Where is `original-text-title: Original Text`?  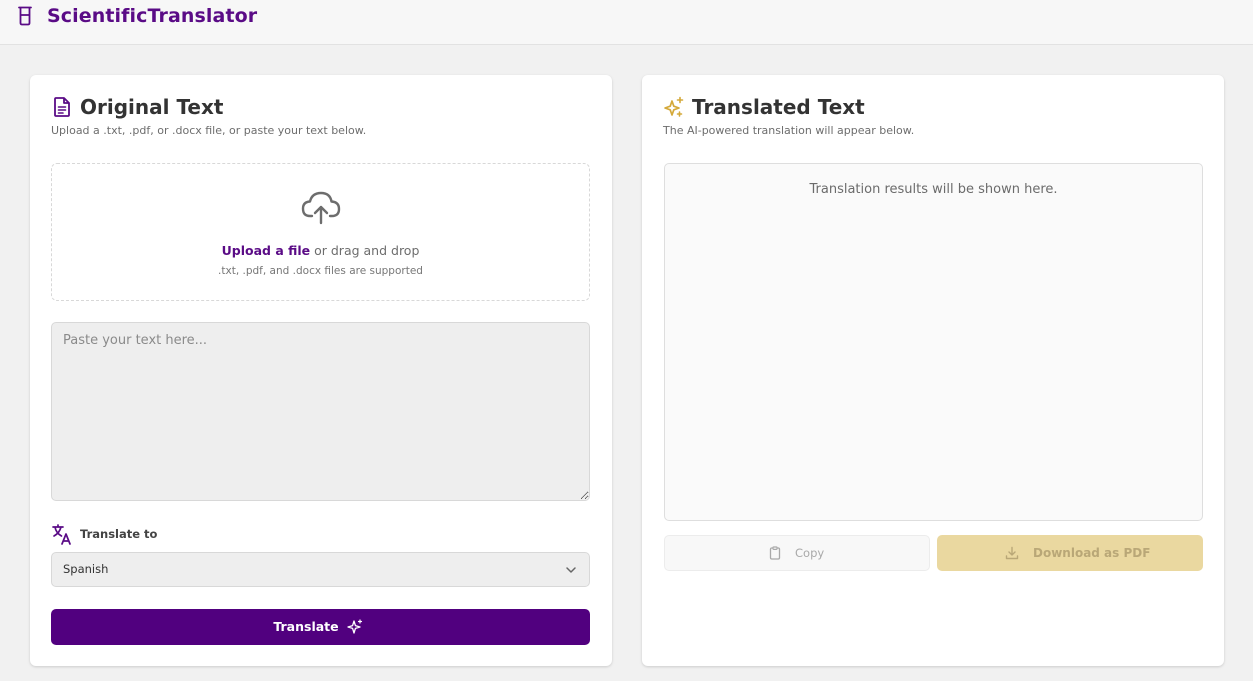
original-text-title: Original Text is located at coordinates (152, 107).